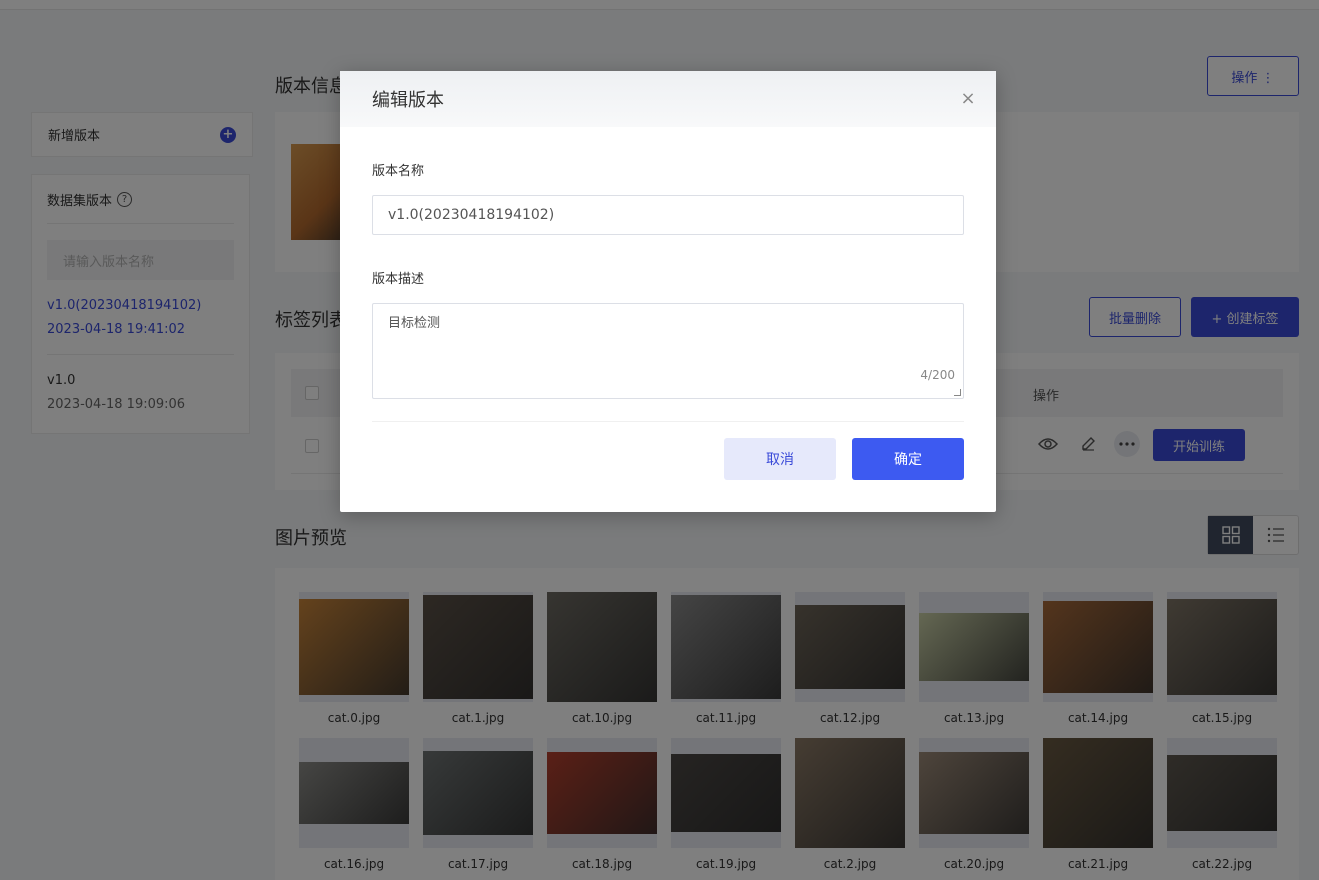  Describe the element at coordinates (668, 99) in the screenshot. I see `dialog-header: 编辑版本 ×` at that location.